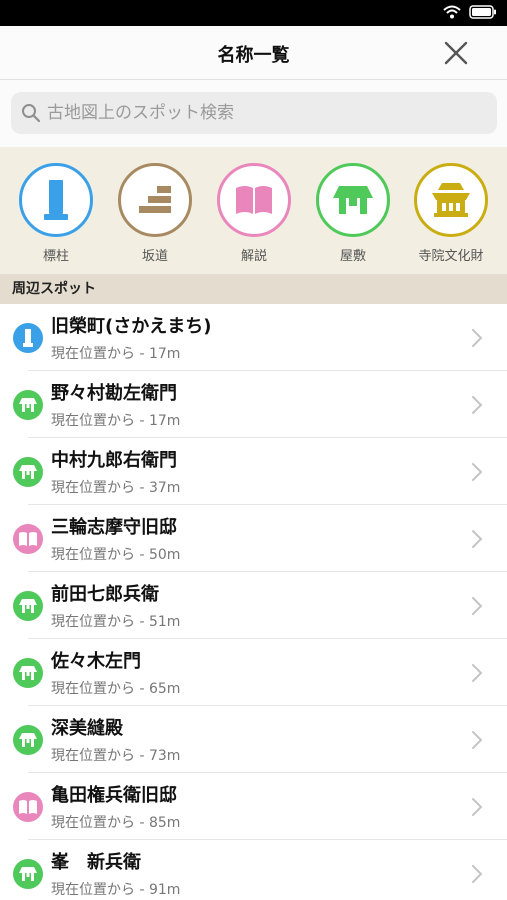 Image resolution: width=507 pixels, height=900 pixels. Describe the element at coordinates (96, 862) in the screenshot. I see `spot-name: 峯 新兵衛` at that location.